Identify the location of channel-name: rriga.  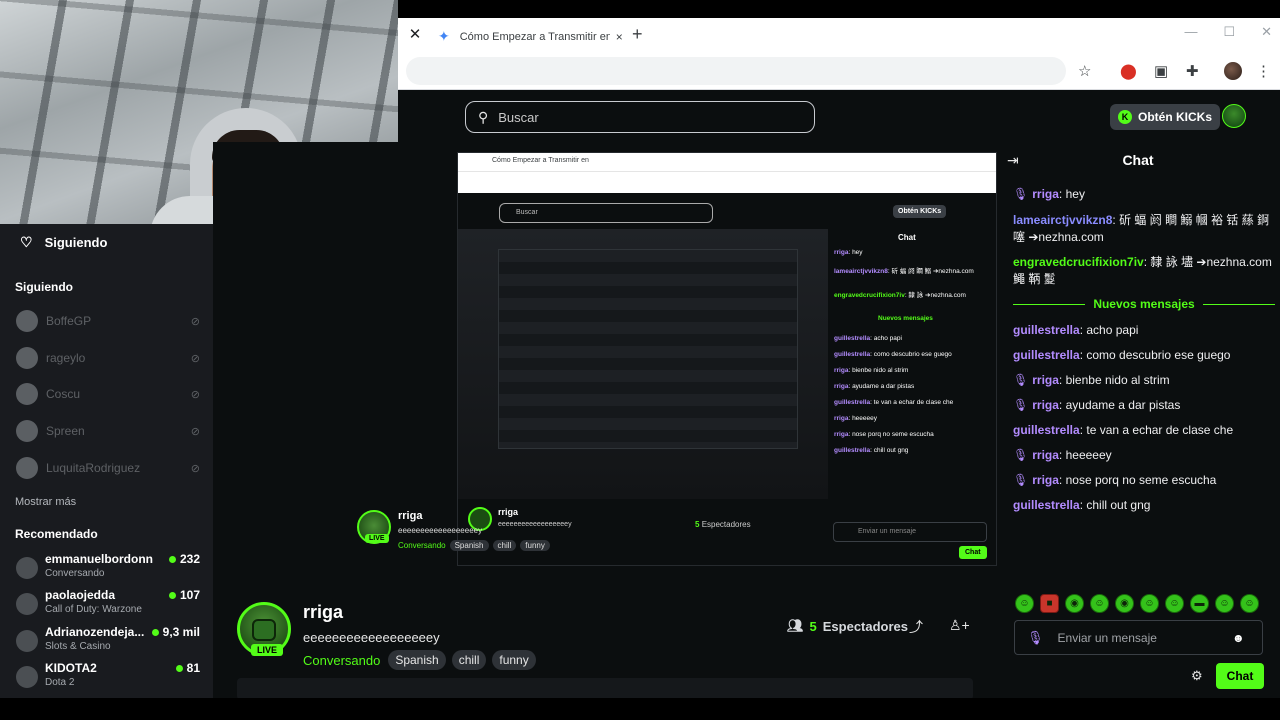
(323, 612).